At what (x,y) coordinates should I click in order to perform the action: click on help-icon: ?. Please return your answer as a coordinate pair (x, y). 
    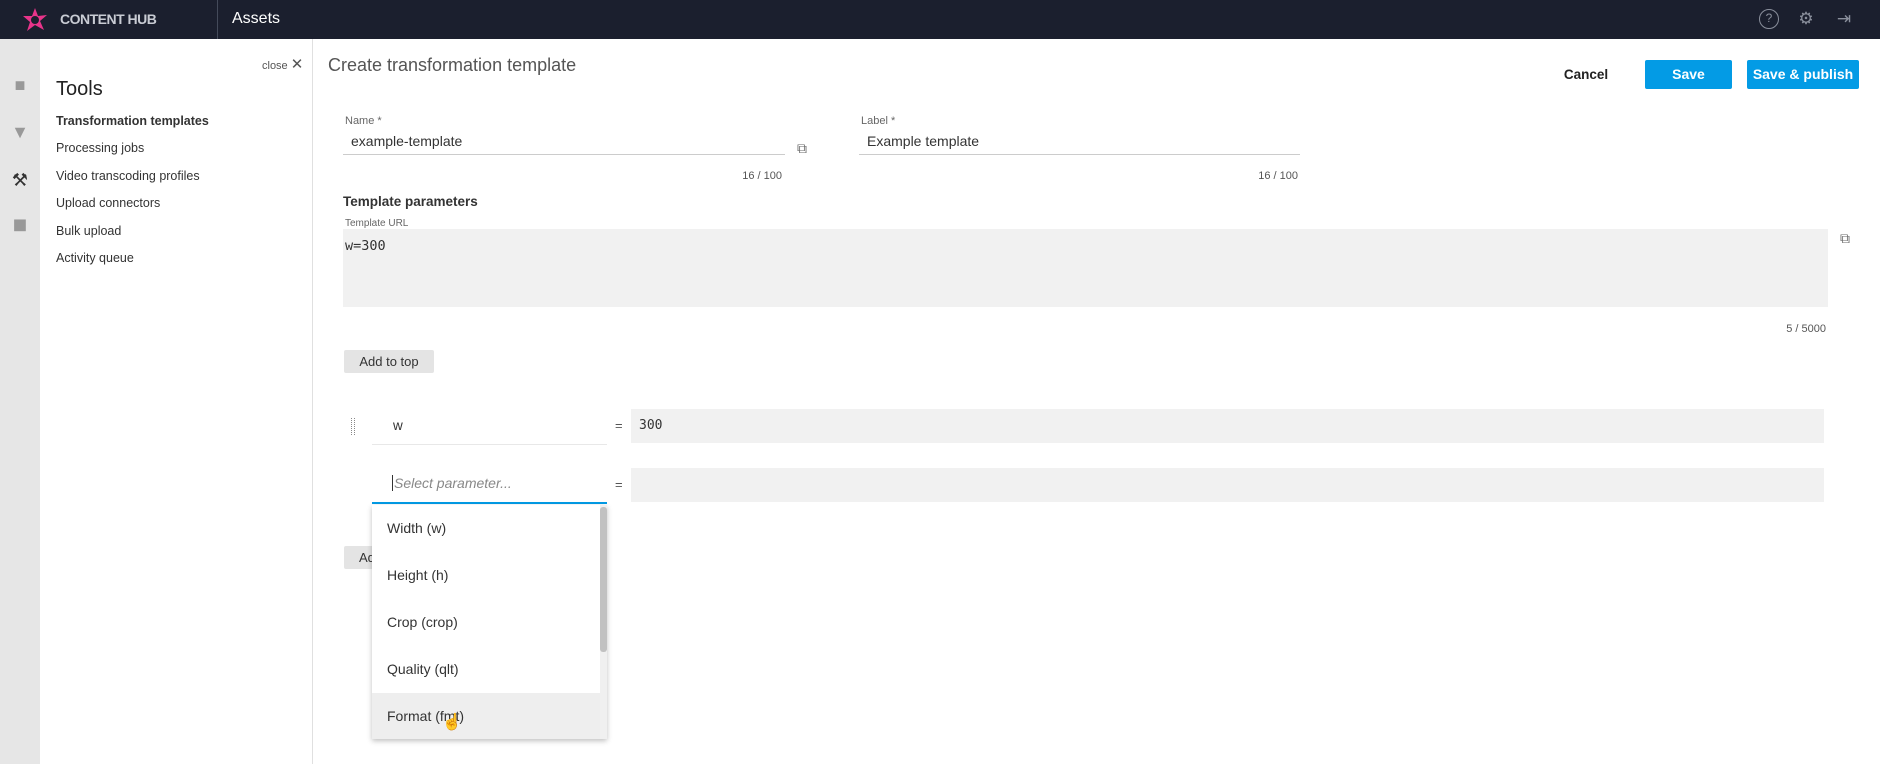
    Looking at the image, I should click on (1769, 19).